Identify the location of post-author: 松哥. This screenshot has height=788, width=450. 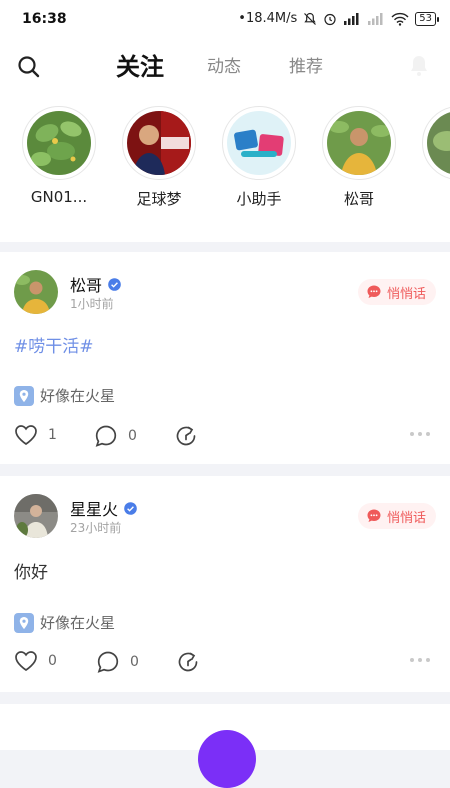
(95, 284).